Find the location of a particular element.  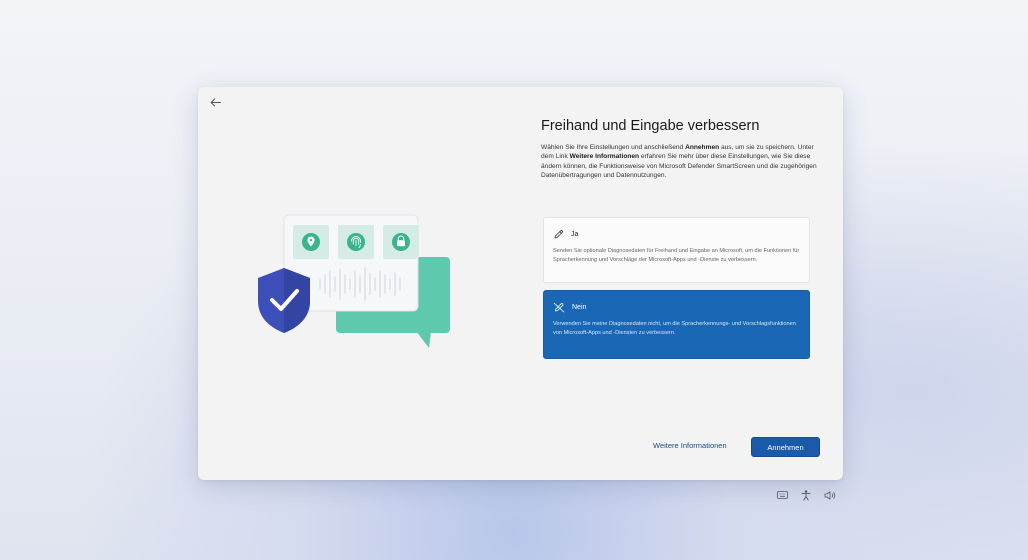

accessibility-icon is located at coordinates (806, 495).